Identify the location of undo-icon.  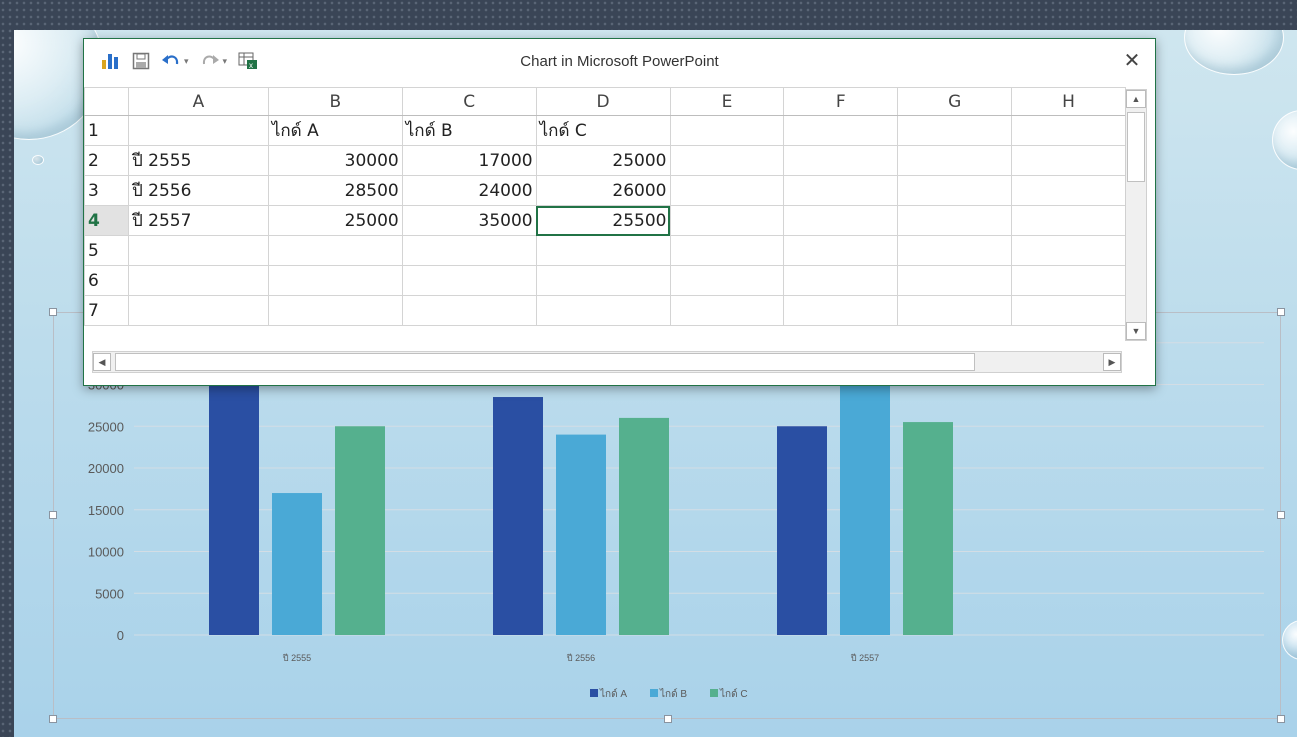
(171, 61).